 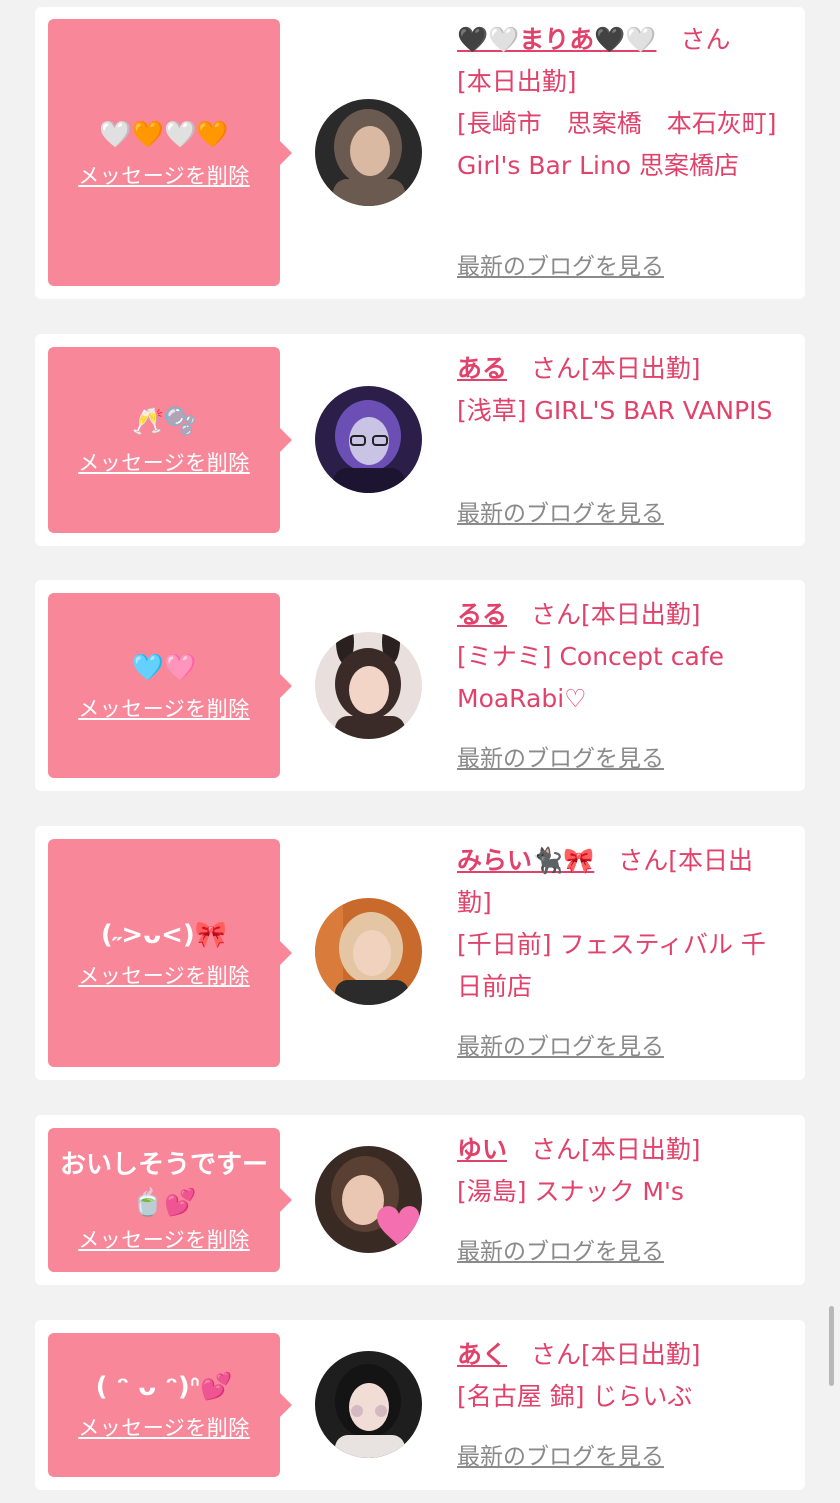 I want to click on cast-name-link: 🖤🤍まりあ🖤🤍, so click(x=557, y=39).